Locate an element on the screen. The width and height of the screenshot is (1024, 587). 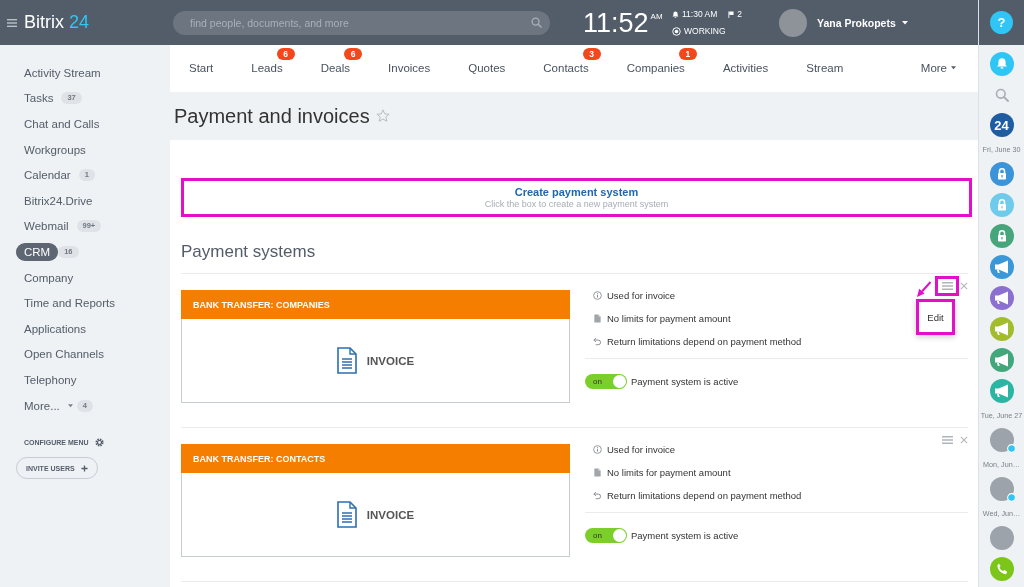
create-payment-link: Create payment system is located at coordinates (576, 192).